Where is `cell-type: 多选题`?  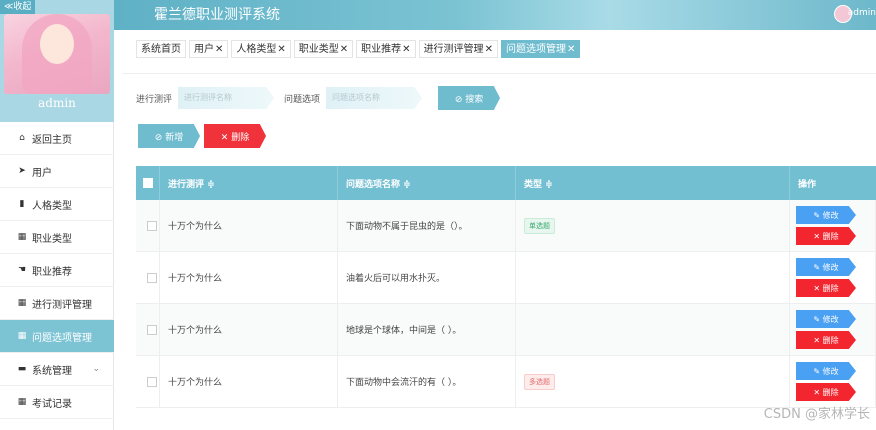 cell-type: 多选题 is located at coordinates (653, 381).